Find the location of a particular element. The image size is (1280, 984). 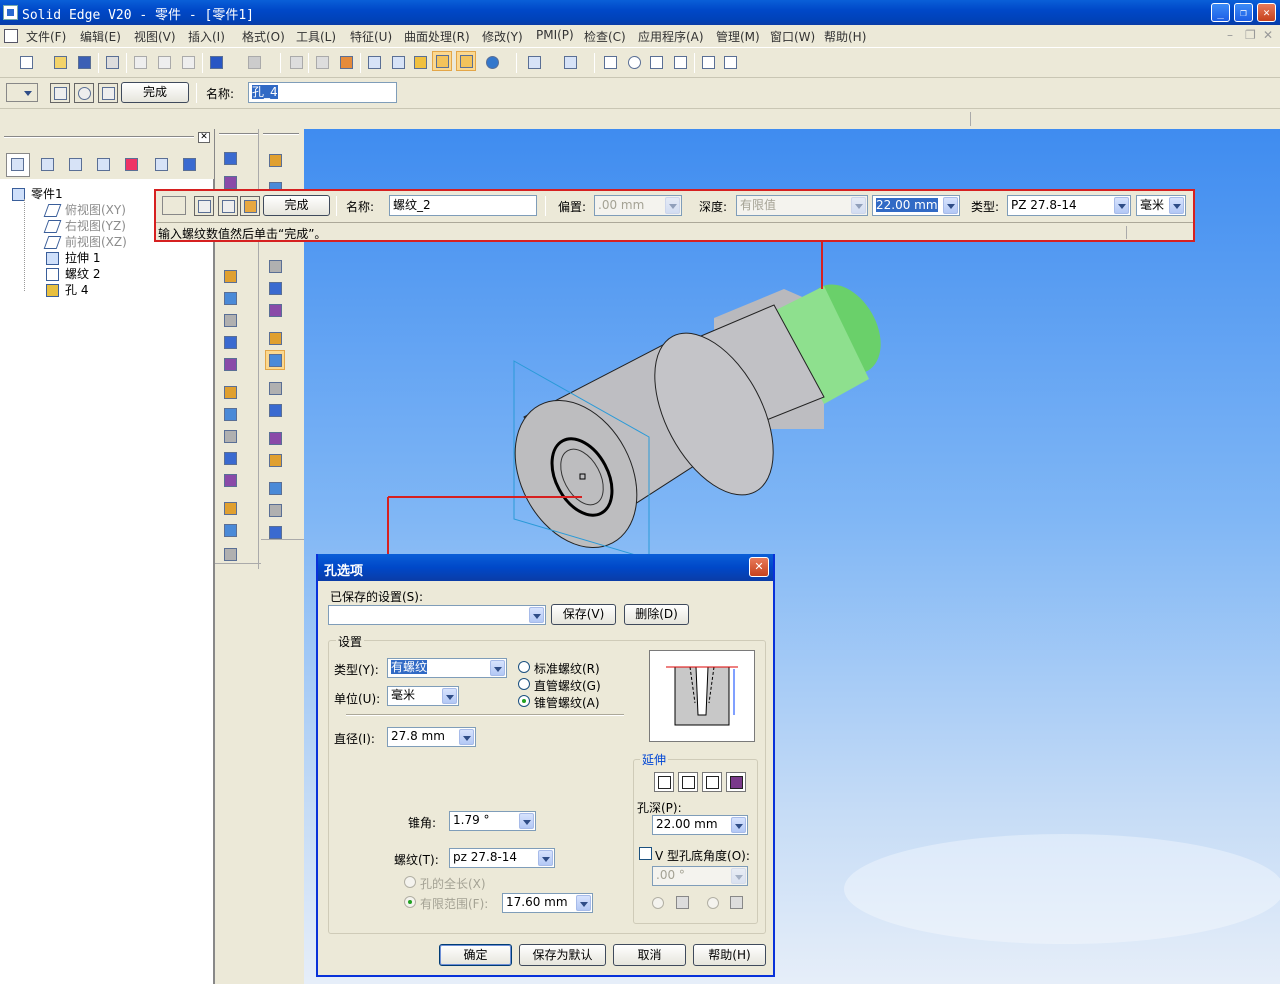

finite-extent-radio is located at coordinates (410, 902).